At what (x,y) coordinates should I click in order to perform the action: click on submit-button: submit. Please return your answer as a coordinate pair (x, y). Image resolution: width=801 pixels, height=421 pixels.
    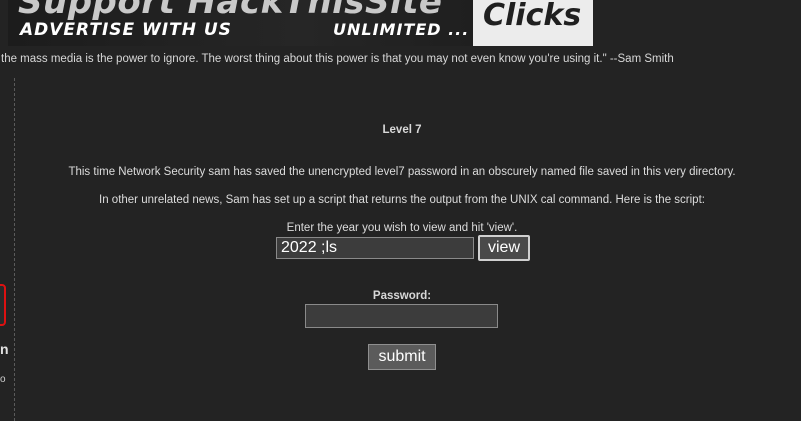
    Looking at the image, I should click on (402, 357).